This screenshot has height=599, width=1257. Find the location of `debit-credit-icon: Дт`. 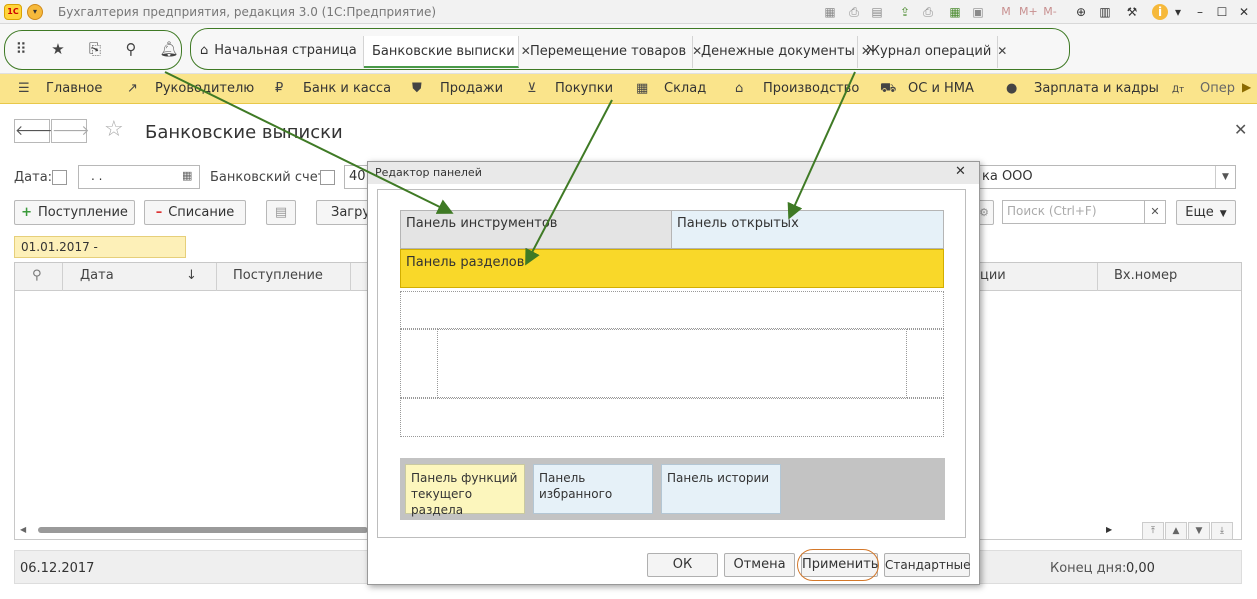

debit-credit-icon: Дт is located at coordinates (1178, 90).